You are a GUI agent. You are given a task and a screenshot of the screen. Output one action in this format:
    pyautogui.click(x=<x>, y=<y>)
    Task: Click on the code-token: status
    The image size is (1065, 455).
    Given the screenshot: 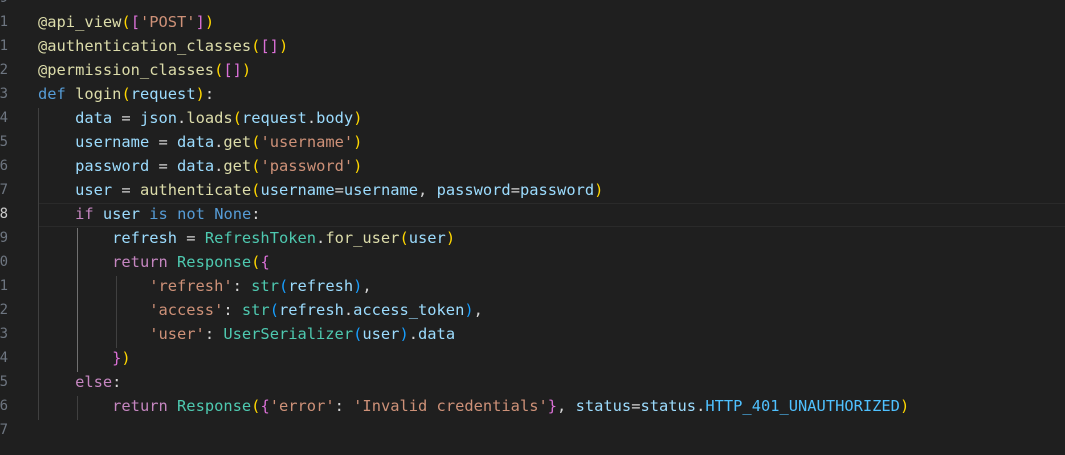 What is the action you would take?
    pyautogui.click(x=668, y=406)
    